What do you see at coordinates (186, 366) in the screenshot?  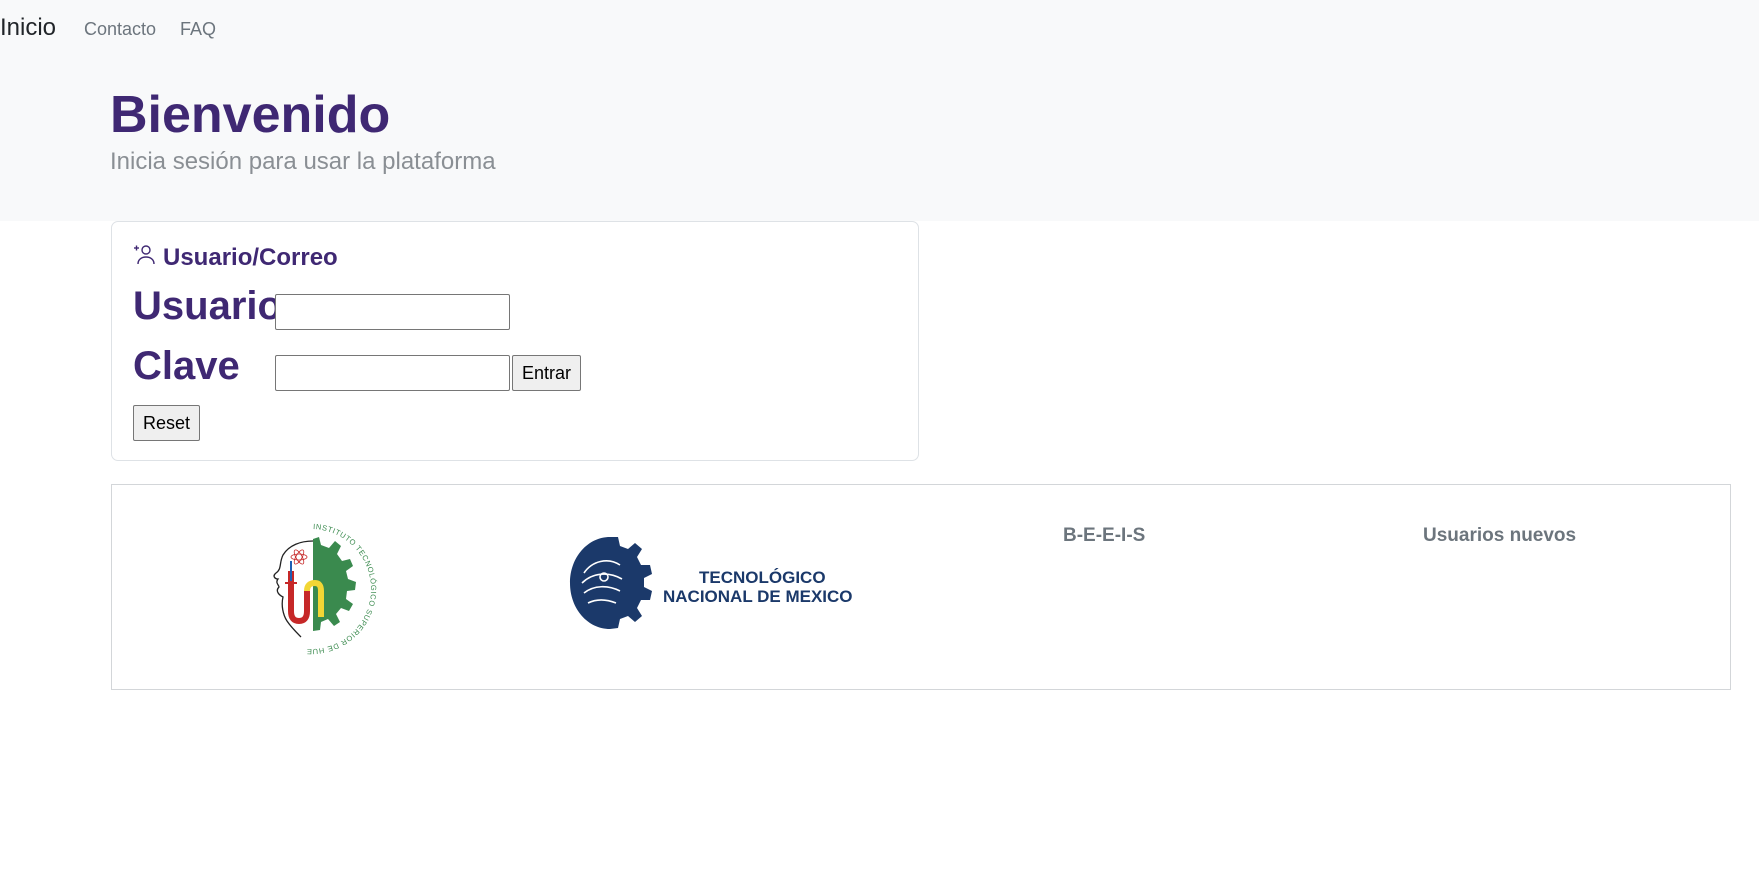 I see `password-label: Clave` at bounding box center [186, 366].